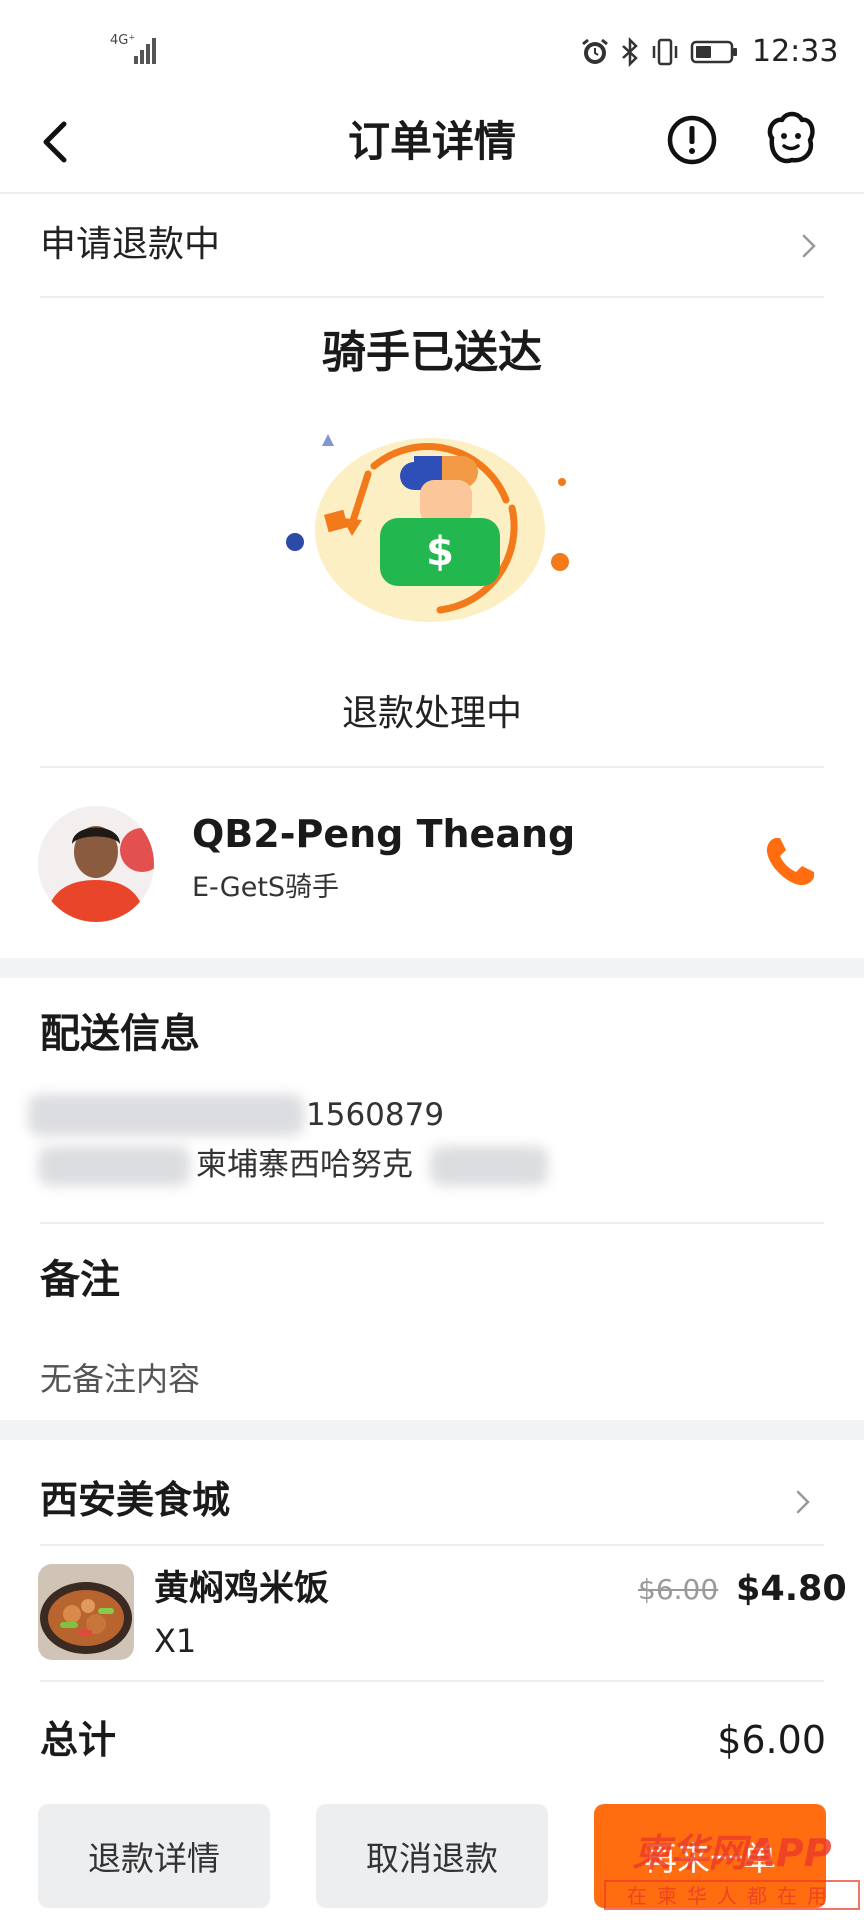 Image resolution: width=864 pixels, height=1920 pixels. Describe the element at coordinates (166, 1115) in the screenshot. I see `redacted-name` at that location.